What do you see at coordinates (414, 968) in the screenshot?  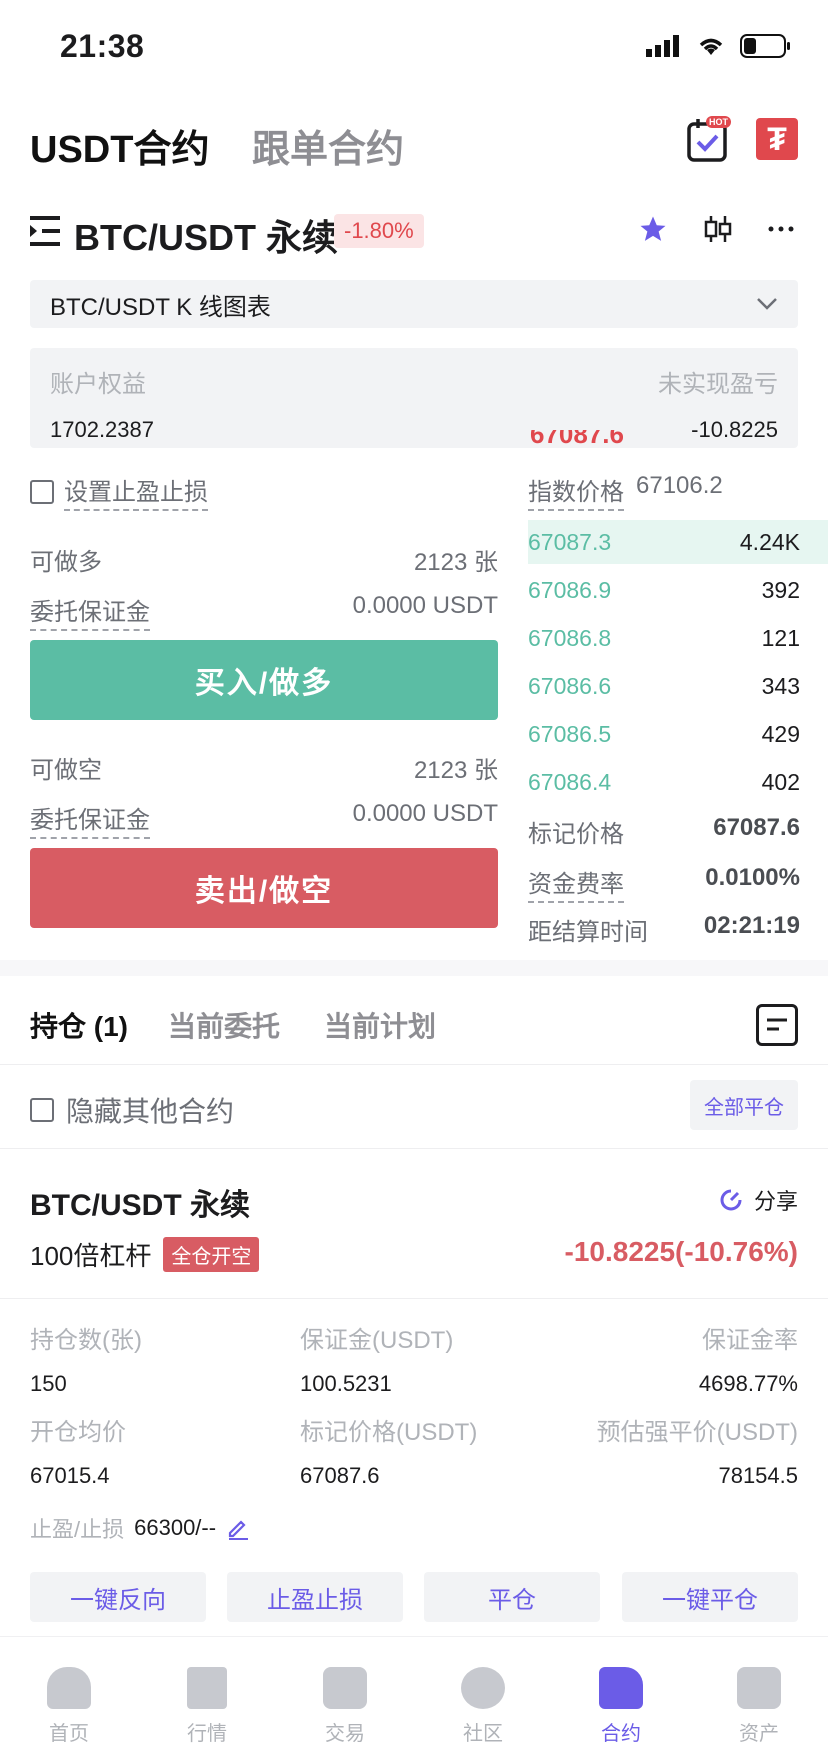 I see `section-divider` at bounding box center [414, 968].